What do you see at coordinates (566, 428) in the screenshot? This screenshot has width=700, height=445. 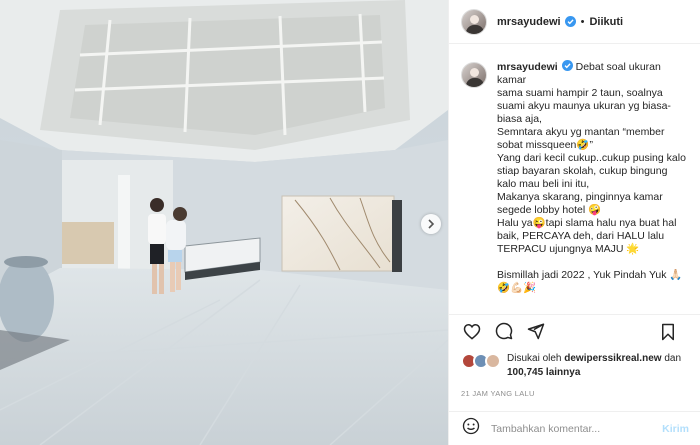 I see `comment-input` at bounding box center [566, 428].